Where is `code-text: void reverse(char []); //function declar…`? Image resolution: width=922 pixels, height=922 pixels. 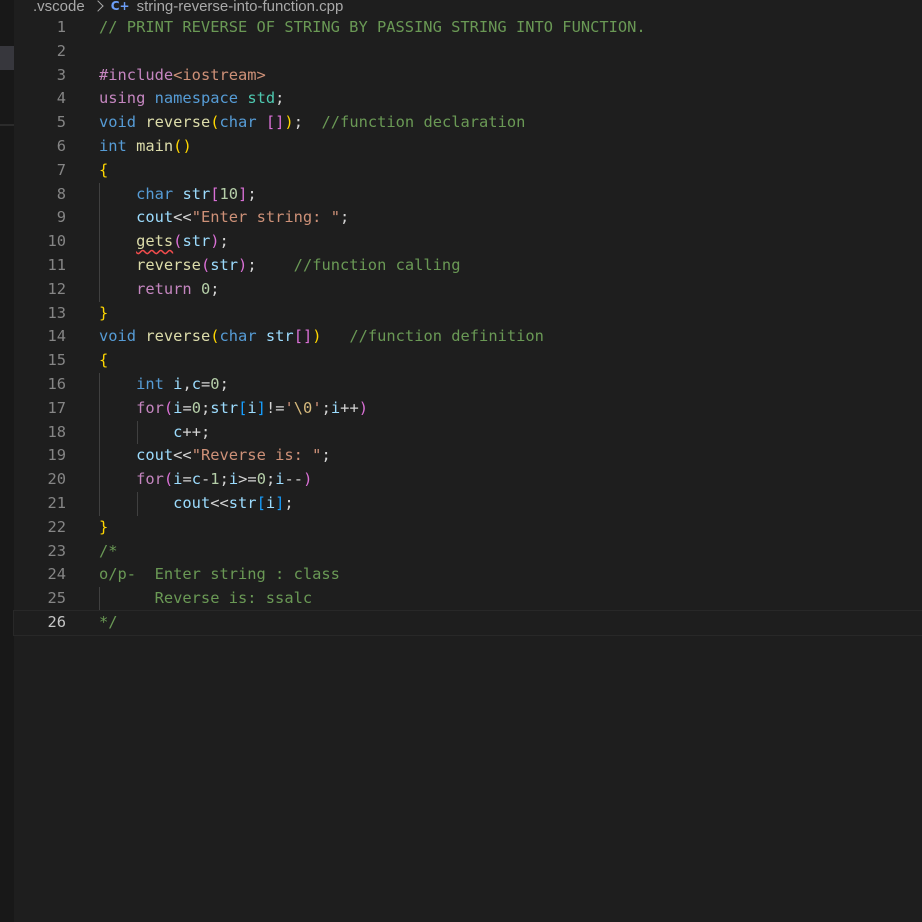 code-text: void reverse(char []); //function declar… is located at coordinates (312, 123).